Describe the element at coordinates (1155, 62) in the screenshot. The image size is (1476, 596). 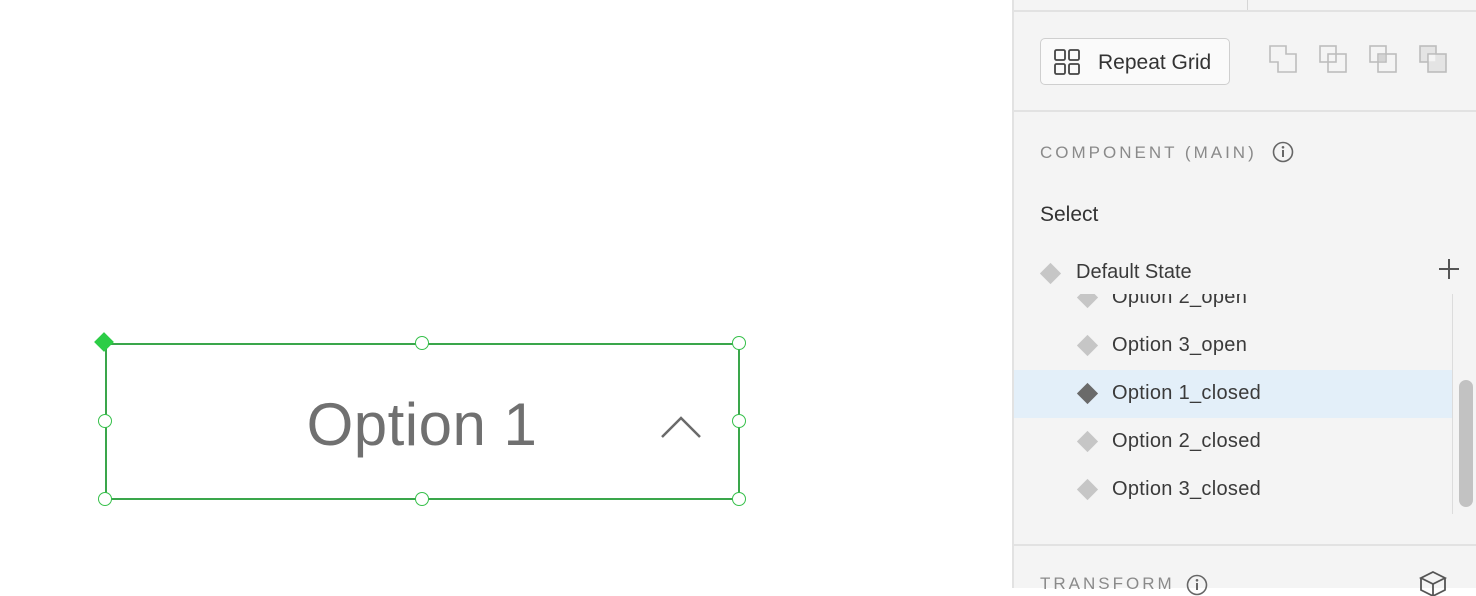
I see `repeat-grid-label: Repeat Grid` at that location.